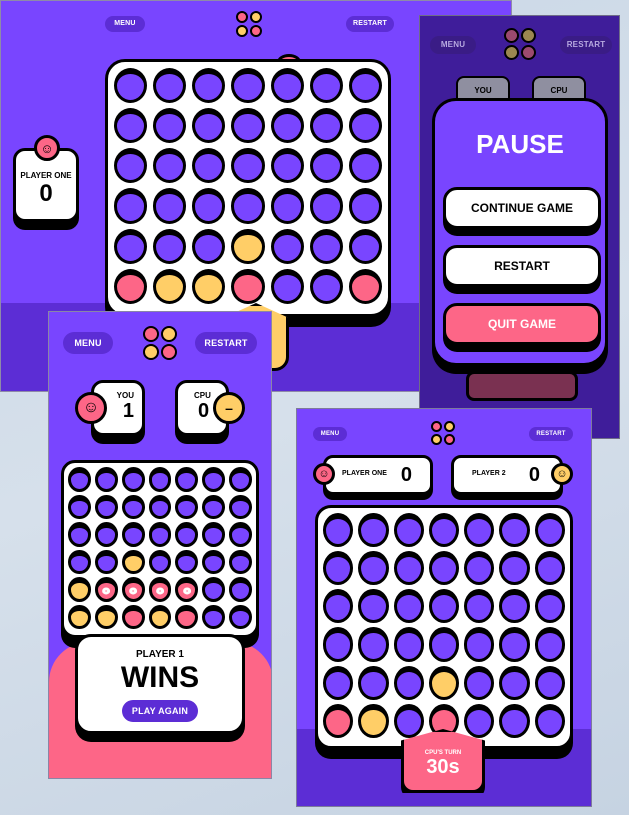 This screenshot has width=629, height=815. What do you see at coordinates (364, 473) in the screenshot?
I see `player-one-label: PLAYER ONE` at bounding box center [364, 473].